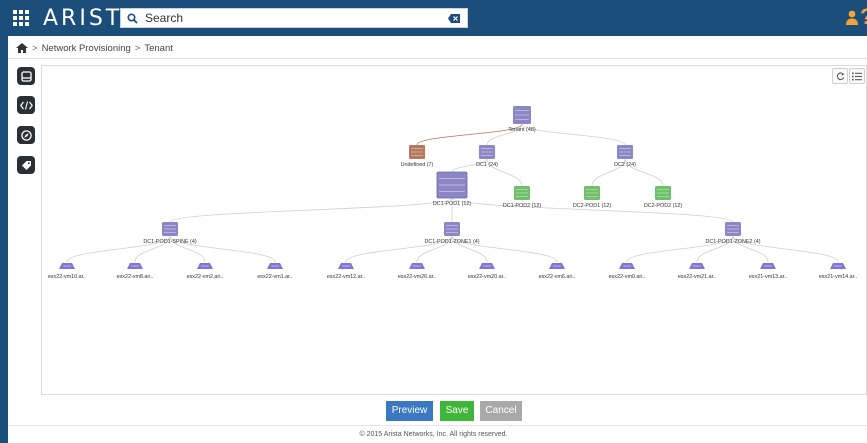  Describe the element at coordinates (451, 242) in the screenshot. I see `node-label: DC1-POD1-ZONE1 (4)` at that location.